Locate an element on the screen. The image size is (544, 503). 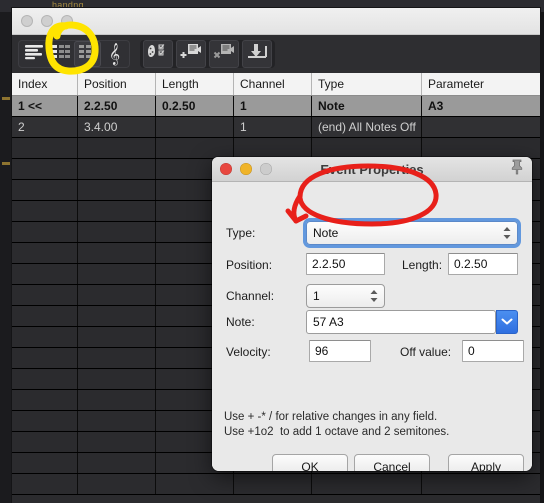
table-row: 1 << 2.2.50 0.2.50 1 Note A3 is located at coordinates (276, 106).